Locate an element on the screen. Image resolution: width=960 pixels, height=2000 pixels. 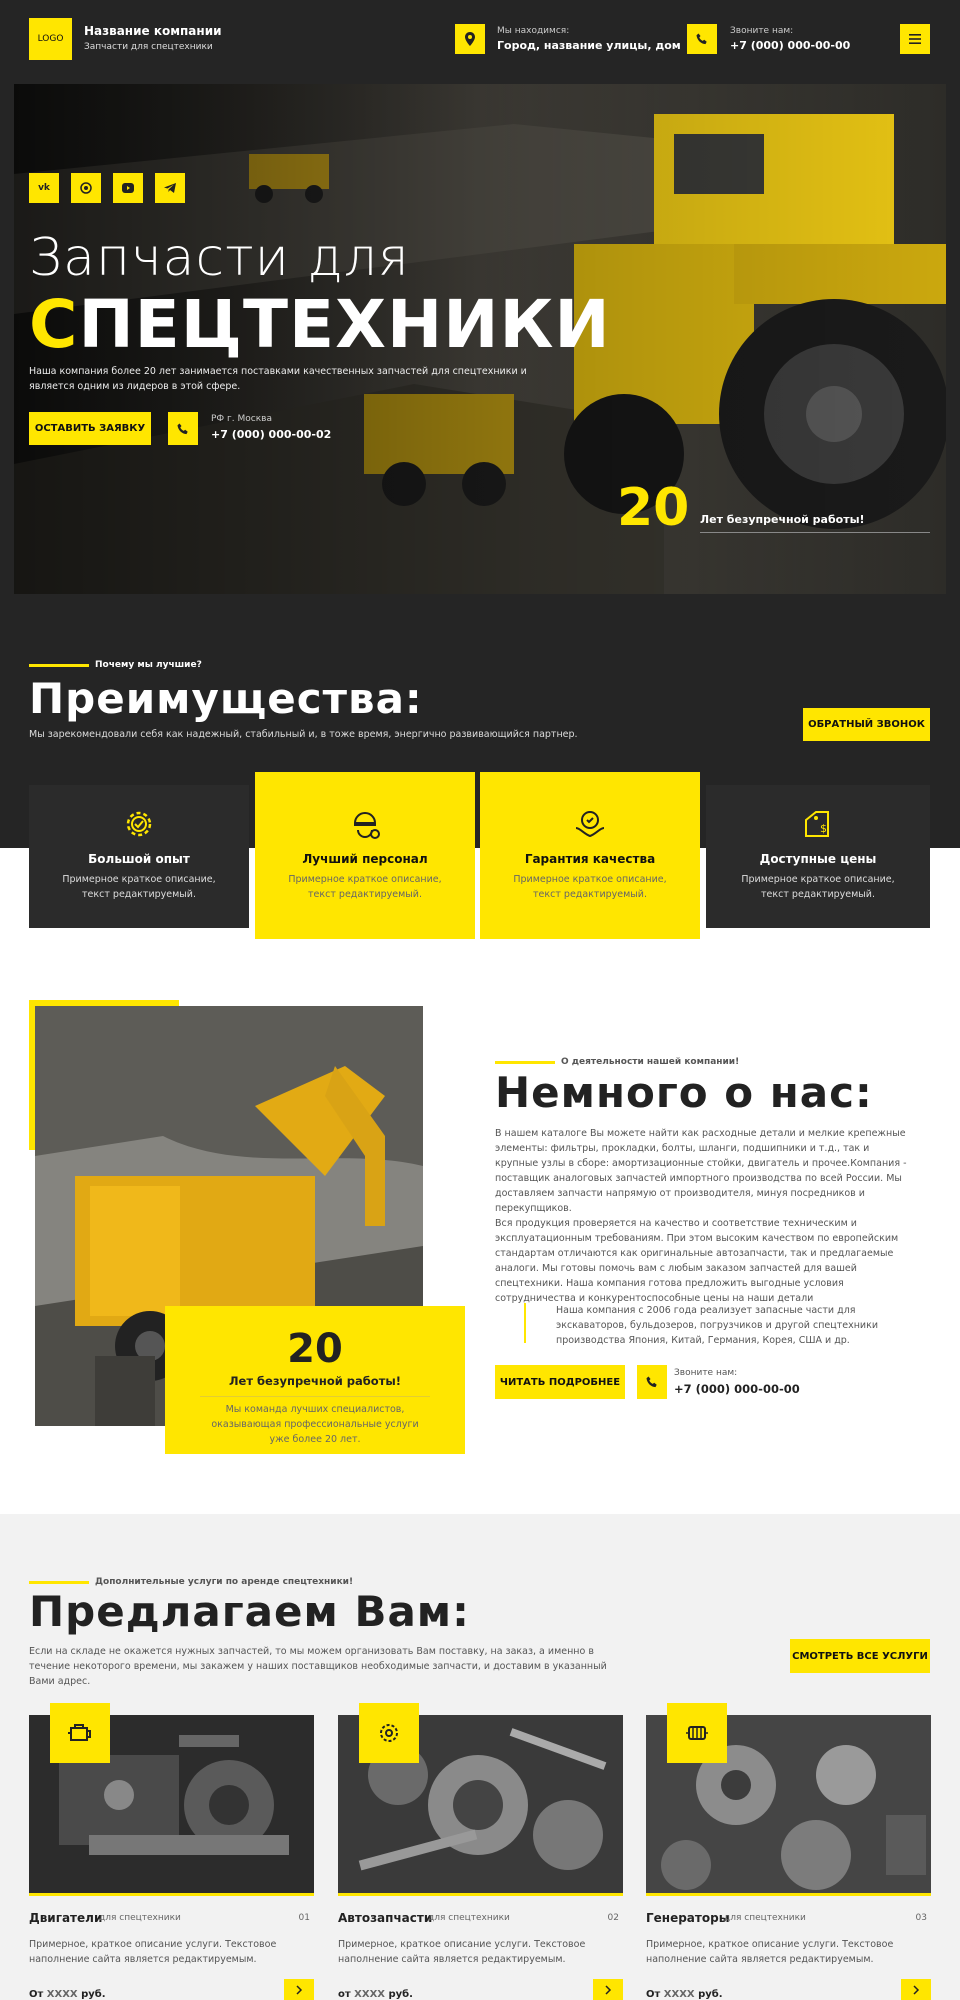
gear-check-icon is located at coordinates (139, 824).